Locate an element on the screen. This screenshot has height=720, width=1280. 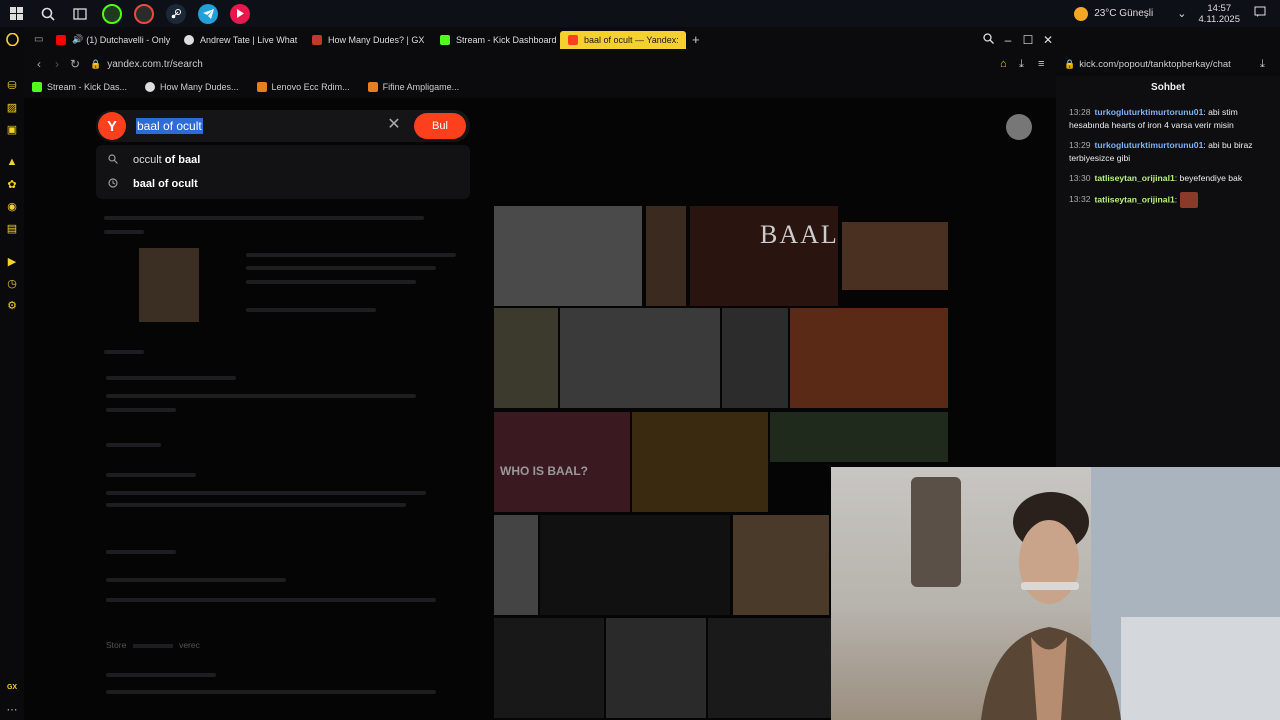
more-icon: ⋯ is located at coordinates (12, 709).